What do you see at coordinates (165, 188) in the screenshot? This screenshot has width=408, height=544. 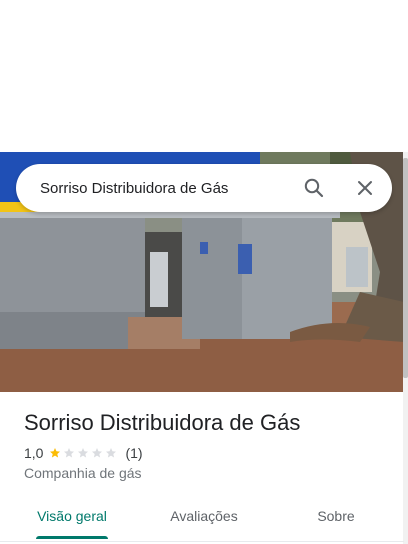 I see `search-input` at bounding box center [165, 188].